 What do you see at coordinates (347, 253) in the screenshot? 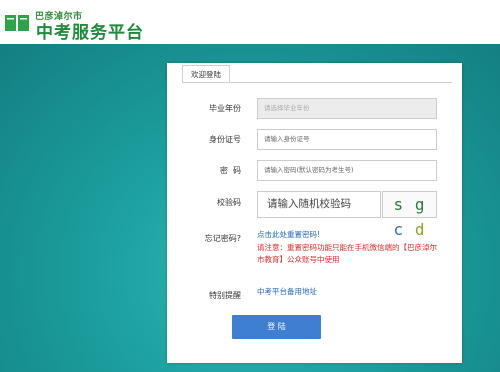
I see `reset-notice: 请注意：重置密码功能只能在手机微信端的【巴彦淖尔市教育】公众账号中使用` at bounding box center [347, 253].